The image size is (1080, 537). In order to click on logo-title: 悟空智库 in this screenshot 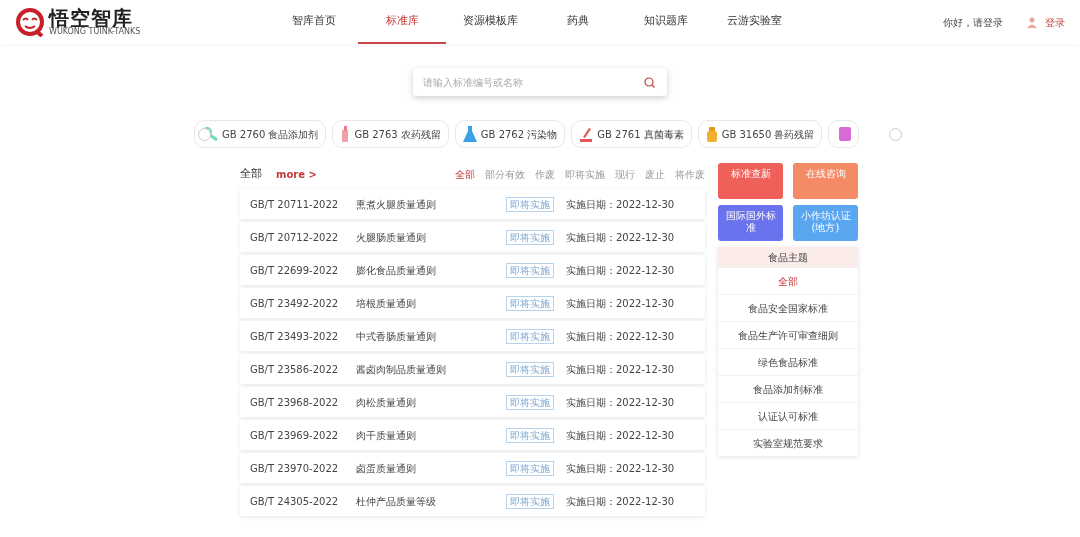, I will do `click(91, 18)`.